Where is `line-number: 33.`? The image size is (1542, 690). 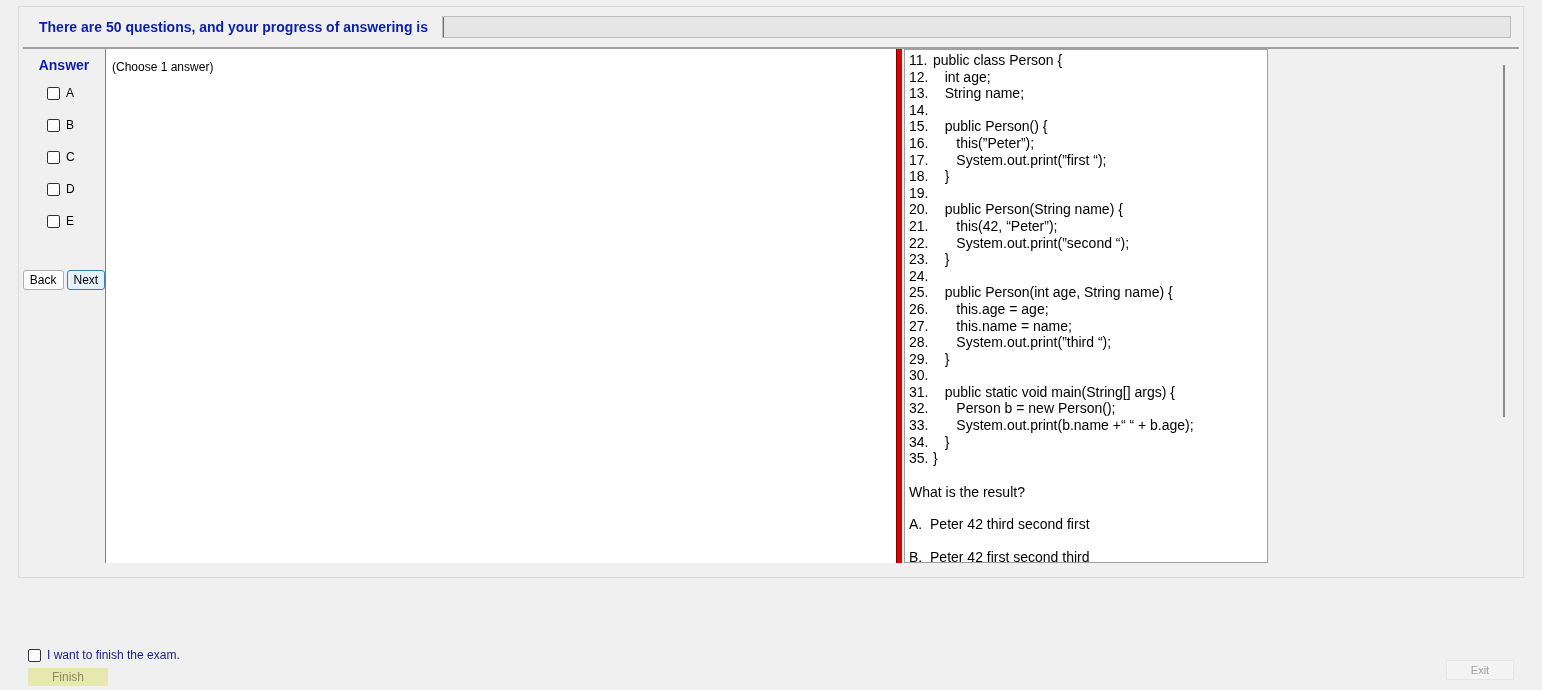
line-number: 33. is located at coordinates (919, 425).